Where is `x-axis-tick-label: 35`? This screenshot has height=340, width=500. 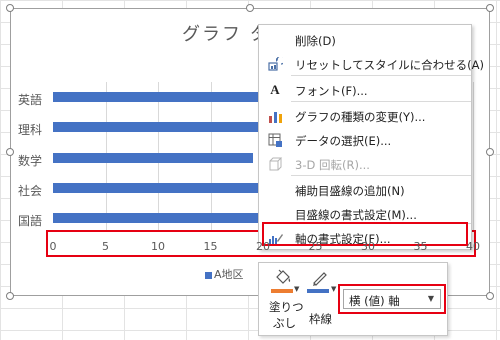
x-axis-tick-label: 35 is located at coordinates (420, 246).